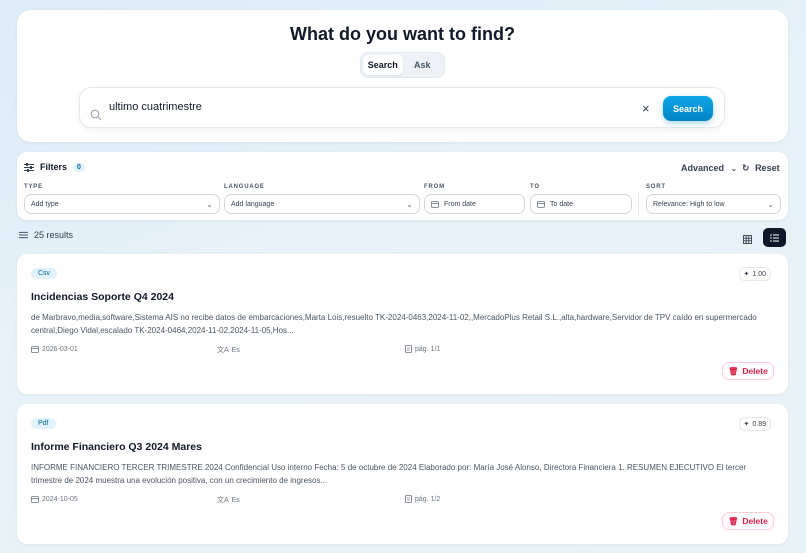 Image resolution: width=806 pixels, height=553 pixels. Describe the element at coordinates (322, 204) in the screenshot. I see `language-select: Add language ⌄` at that location.